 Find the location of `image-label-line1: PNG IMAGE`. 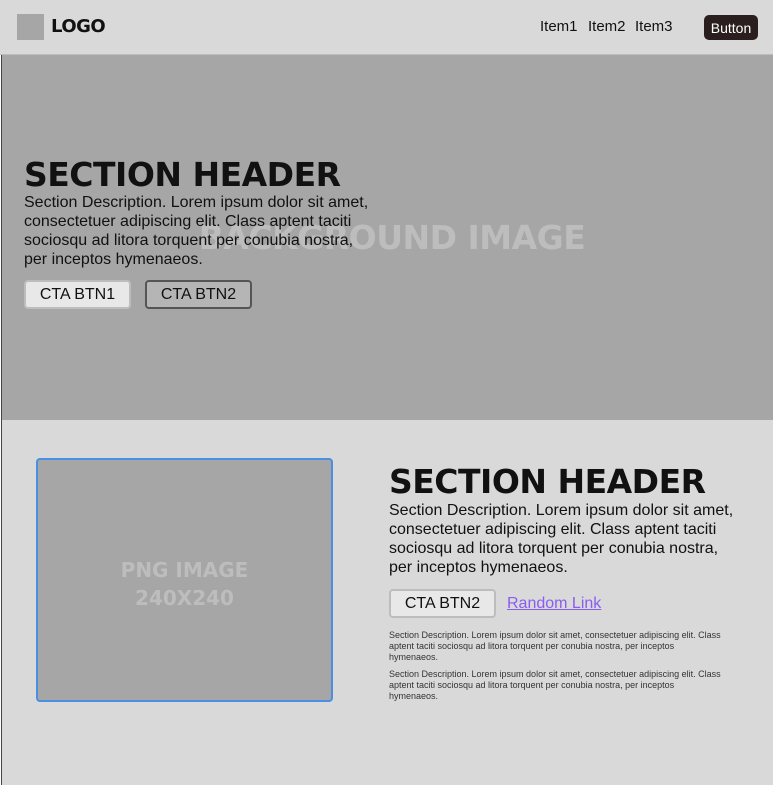

image-label-line1: PNG IMAGE is located at coordinates (184, 570).